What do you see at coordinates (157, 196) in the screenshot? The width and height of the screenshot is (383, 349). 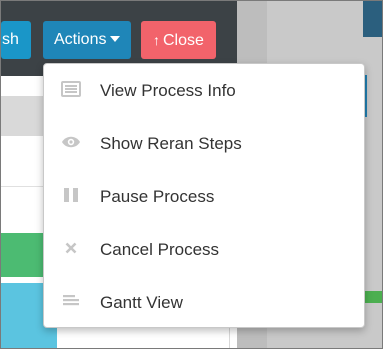 I see `menu-item-label: Pause Process` at bounding box center [157, 196].